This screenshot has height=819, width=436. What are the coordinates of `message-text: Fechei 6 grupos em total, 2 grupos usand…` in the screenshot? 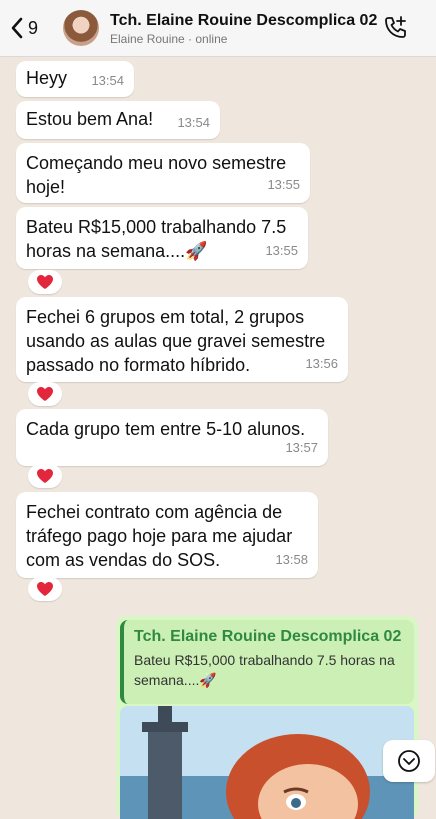 It's located at (176, 341).